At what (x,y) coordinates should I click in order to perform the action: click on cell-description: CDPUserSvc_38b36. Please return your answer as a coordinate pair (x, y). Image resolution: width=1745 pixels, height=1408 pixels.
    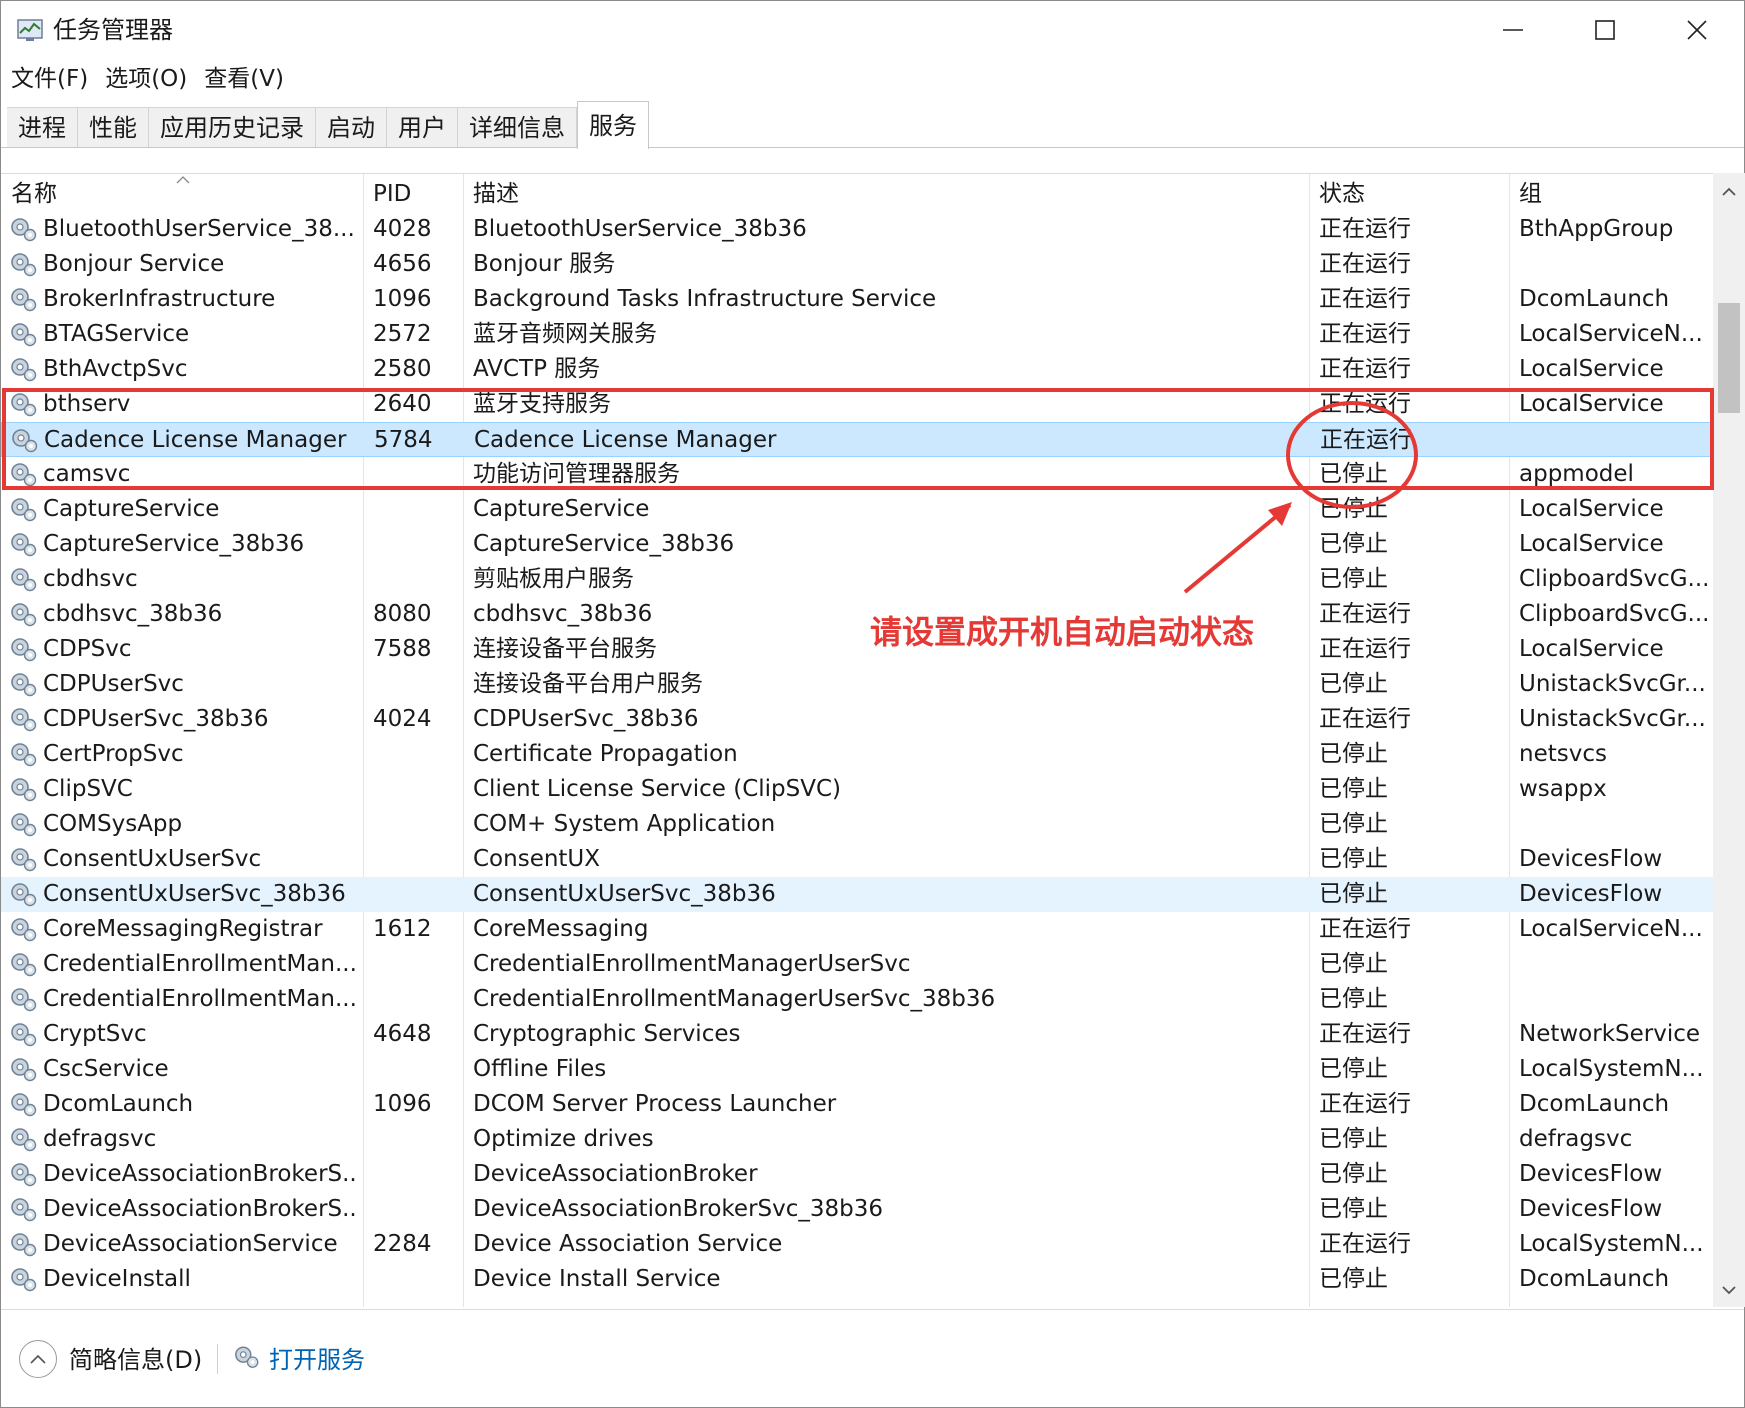
    Looking at the image, I should click on (586, 719).